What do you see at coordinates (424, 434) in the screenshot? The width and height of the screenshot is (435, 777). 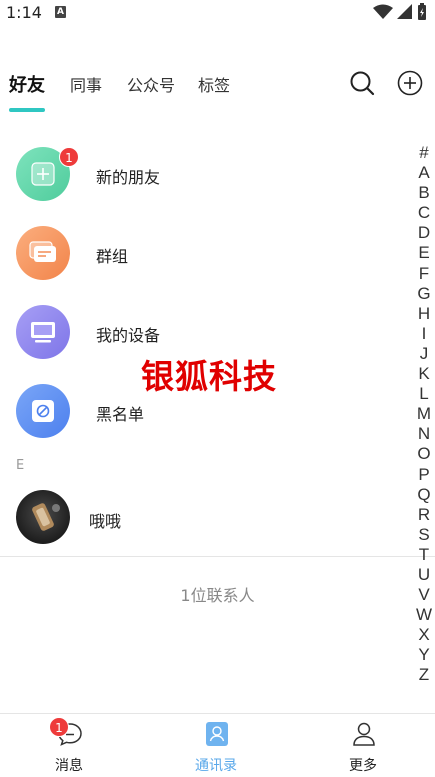 I see `alphabet-index-letter: N` at bounding box center [424, 434].